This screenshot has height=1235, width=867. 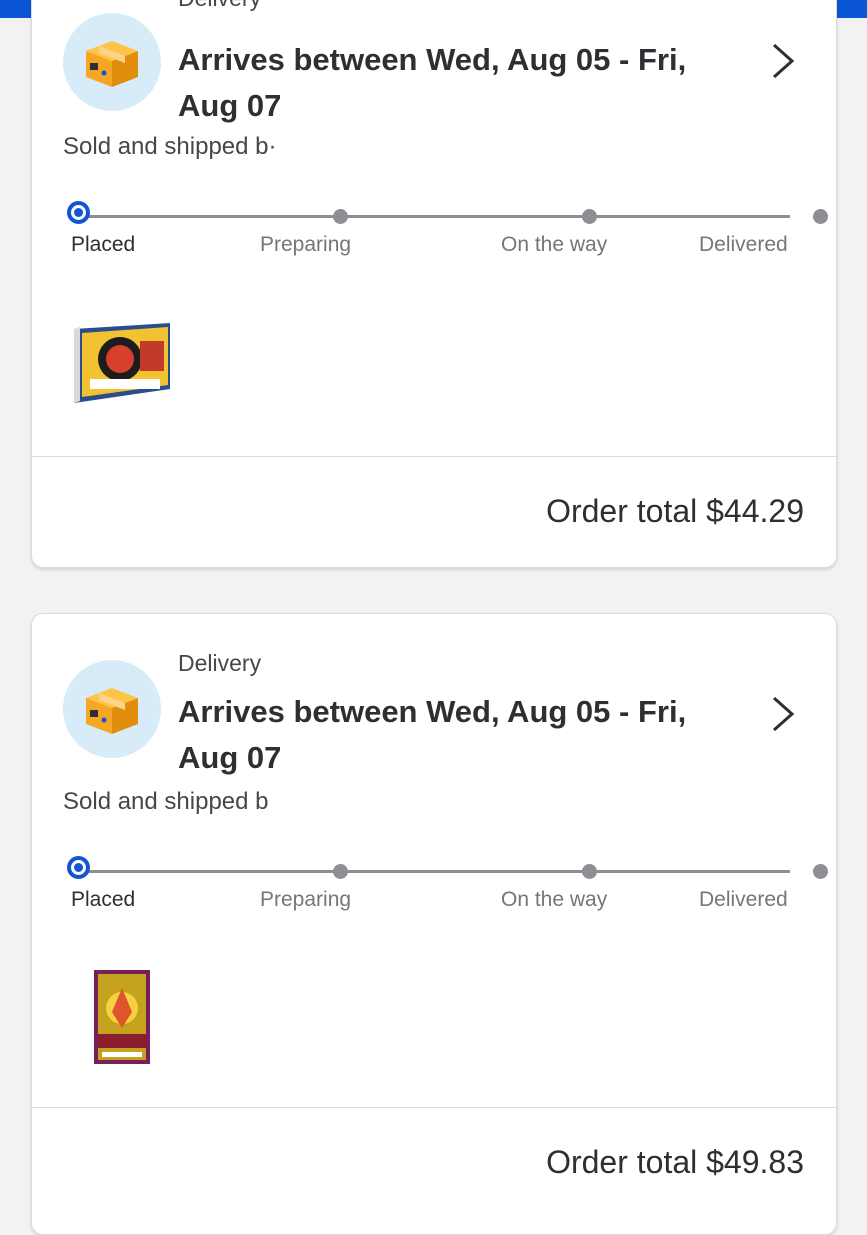 What do you see at coordinates (170, 146) in the screenshot?
I see `seller-info: Sold and shipped b·` at bounding box center [170, 146].